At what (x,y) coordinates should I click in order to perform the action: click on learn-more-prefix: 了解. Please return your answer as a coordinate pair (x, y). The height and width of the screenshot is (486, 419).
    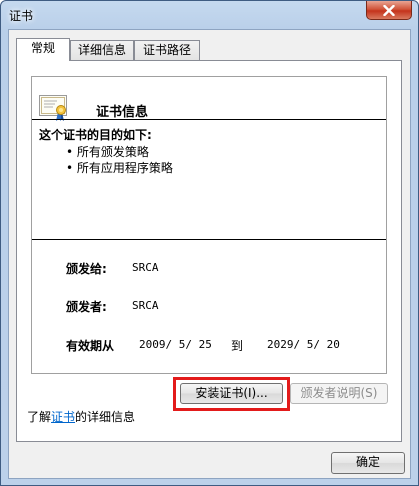
    Looking at the image, I should click on (39, 417).